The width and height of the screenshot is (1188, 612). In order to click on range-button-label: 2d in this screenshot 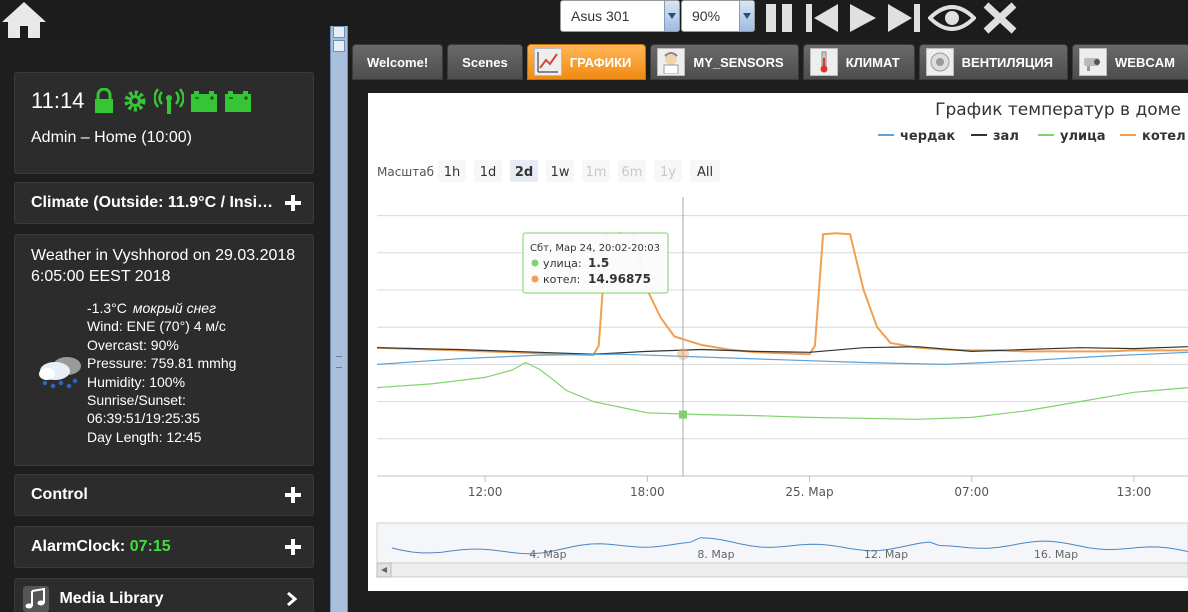, I will do `click(524, 172)`.